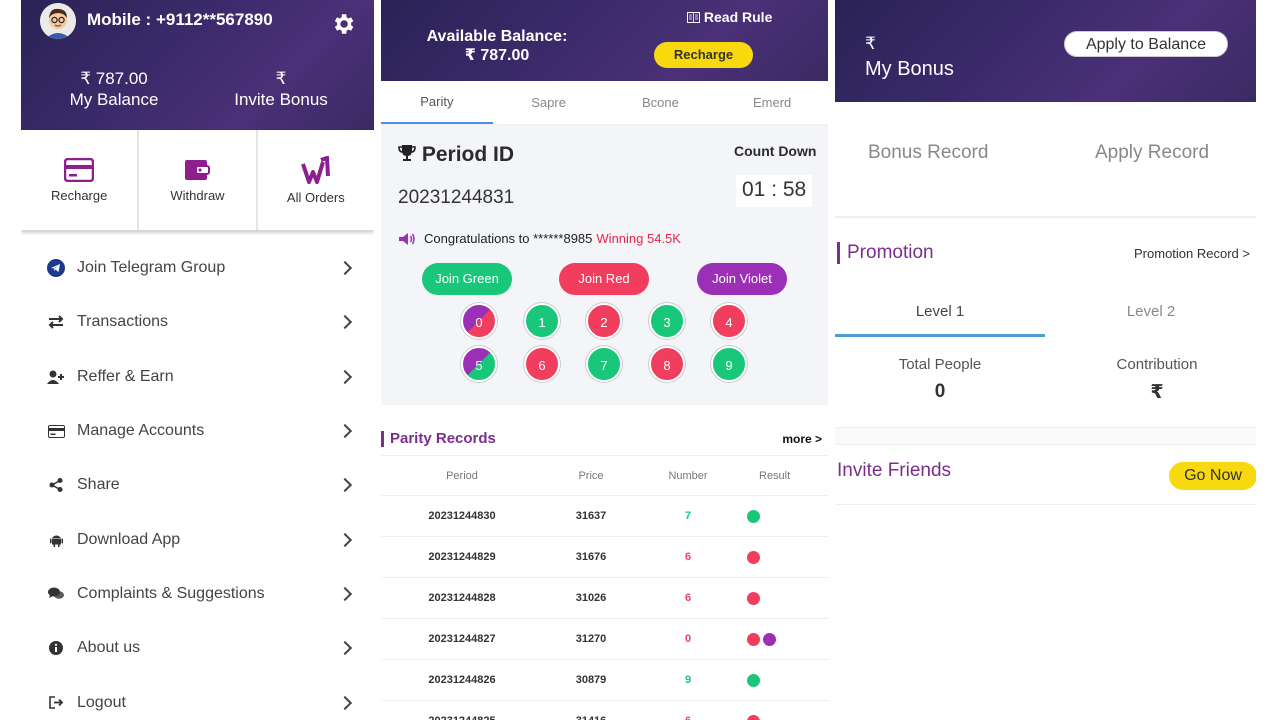 This screenshot has height=720, width=1280. What do you see at coordinates (114, 99) in the screenshot?
I see `balance-label: My Balance` at bounding box center [114, 99].